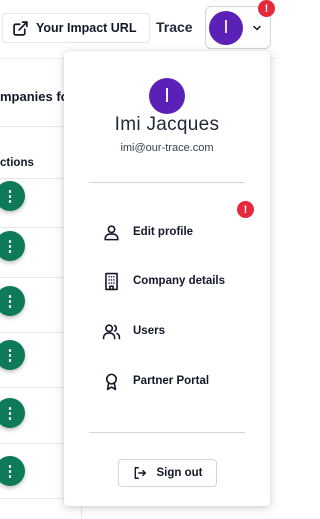 Image resolution: width=320 pixels, height=519 pixels. What do you see at coordinates (174, 27) in the screenshot?
I see `org-name: Trace` at bounding box center [174, 27].